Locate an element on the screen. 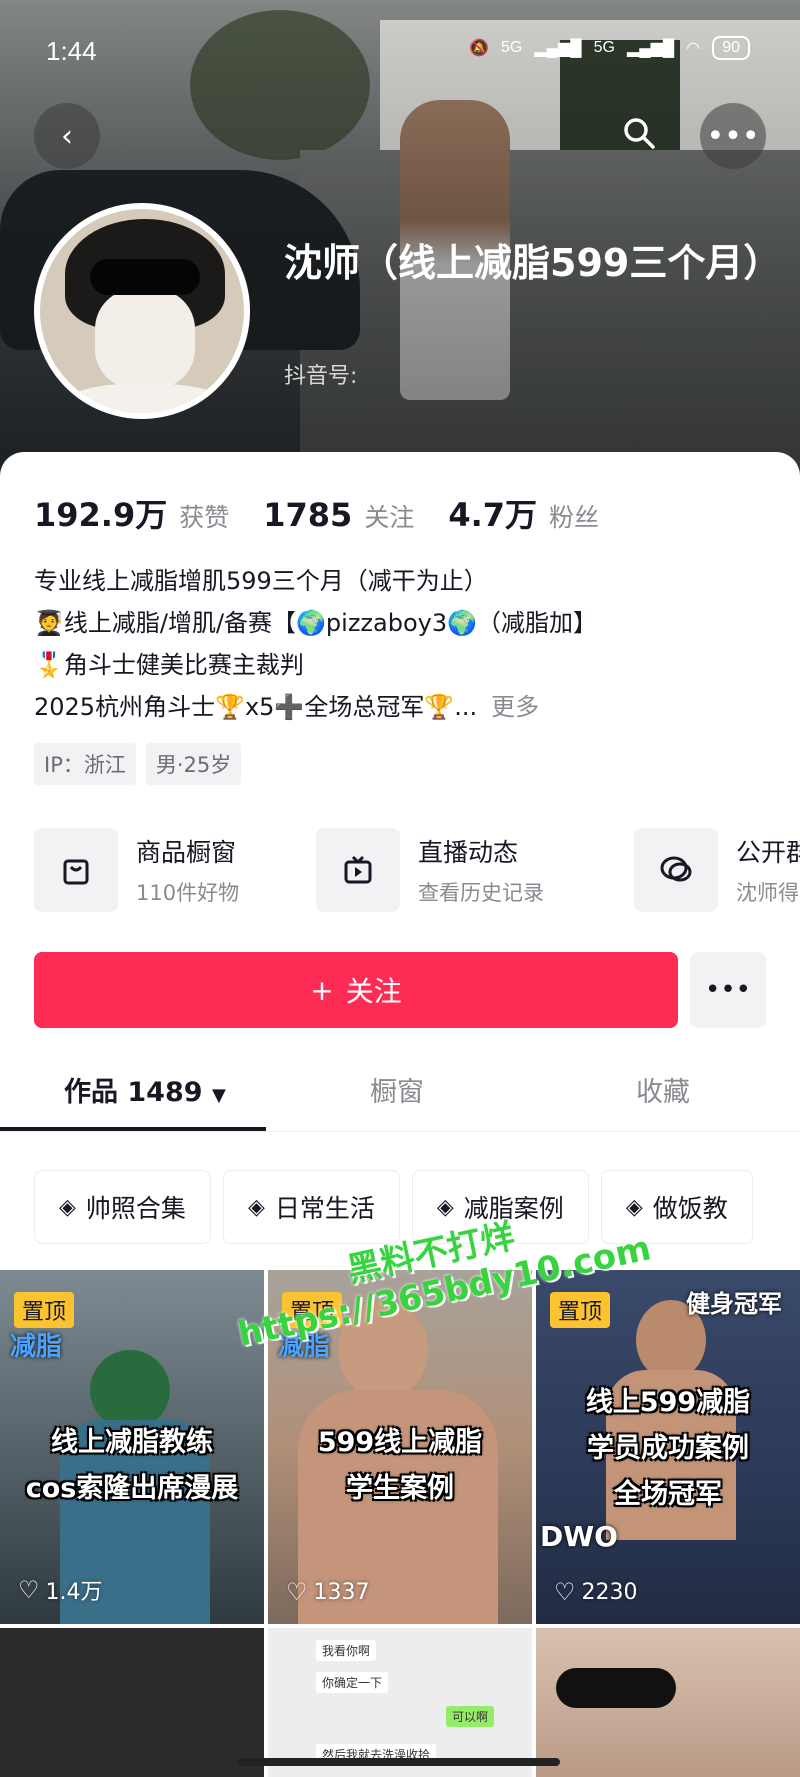 Image resolution: width=800 pixels, height=1777 pixels. more-options-button: ••• is located at coordinates (733, 136).